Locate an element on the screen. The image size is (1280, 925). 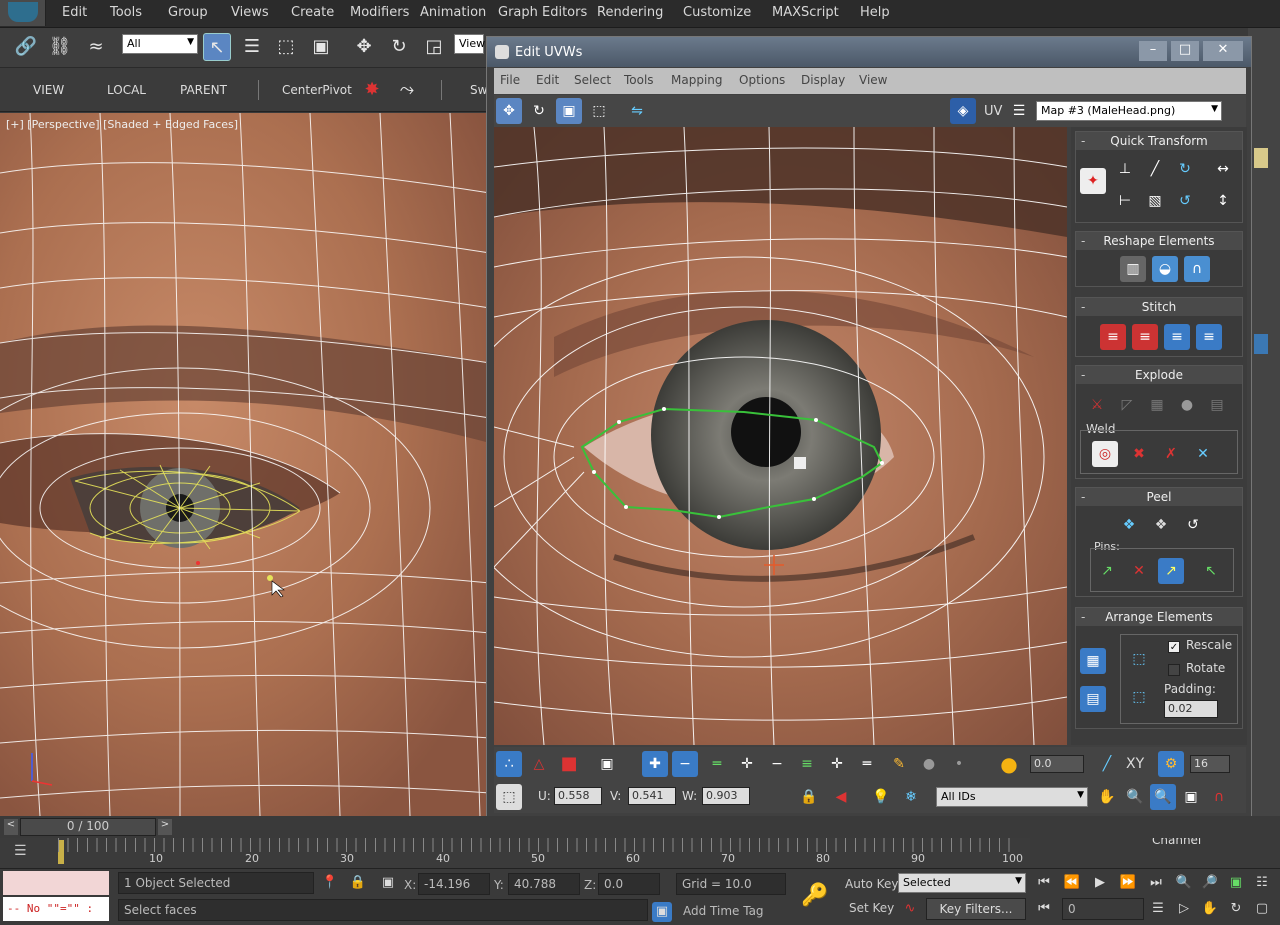
flatten-icon: ▦ is located at coordinates (1157, 405).